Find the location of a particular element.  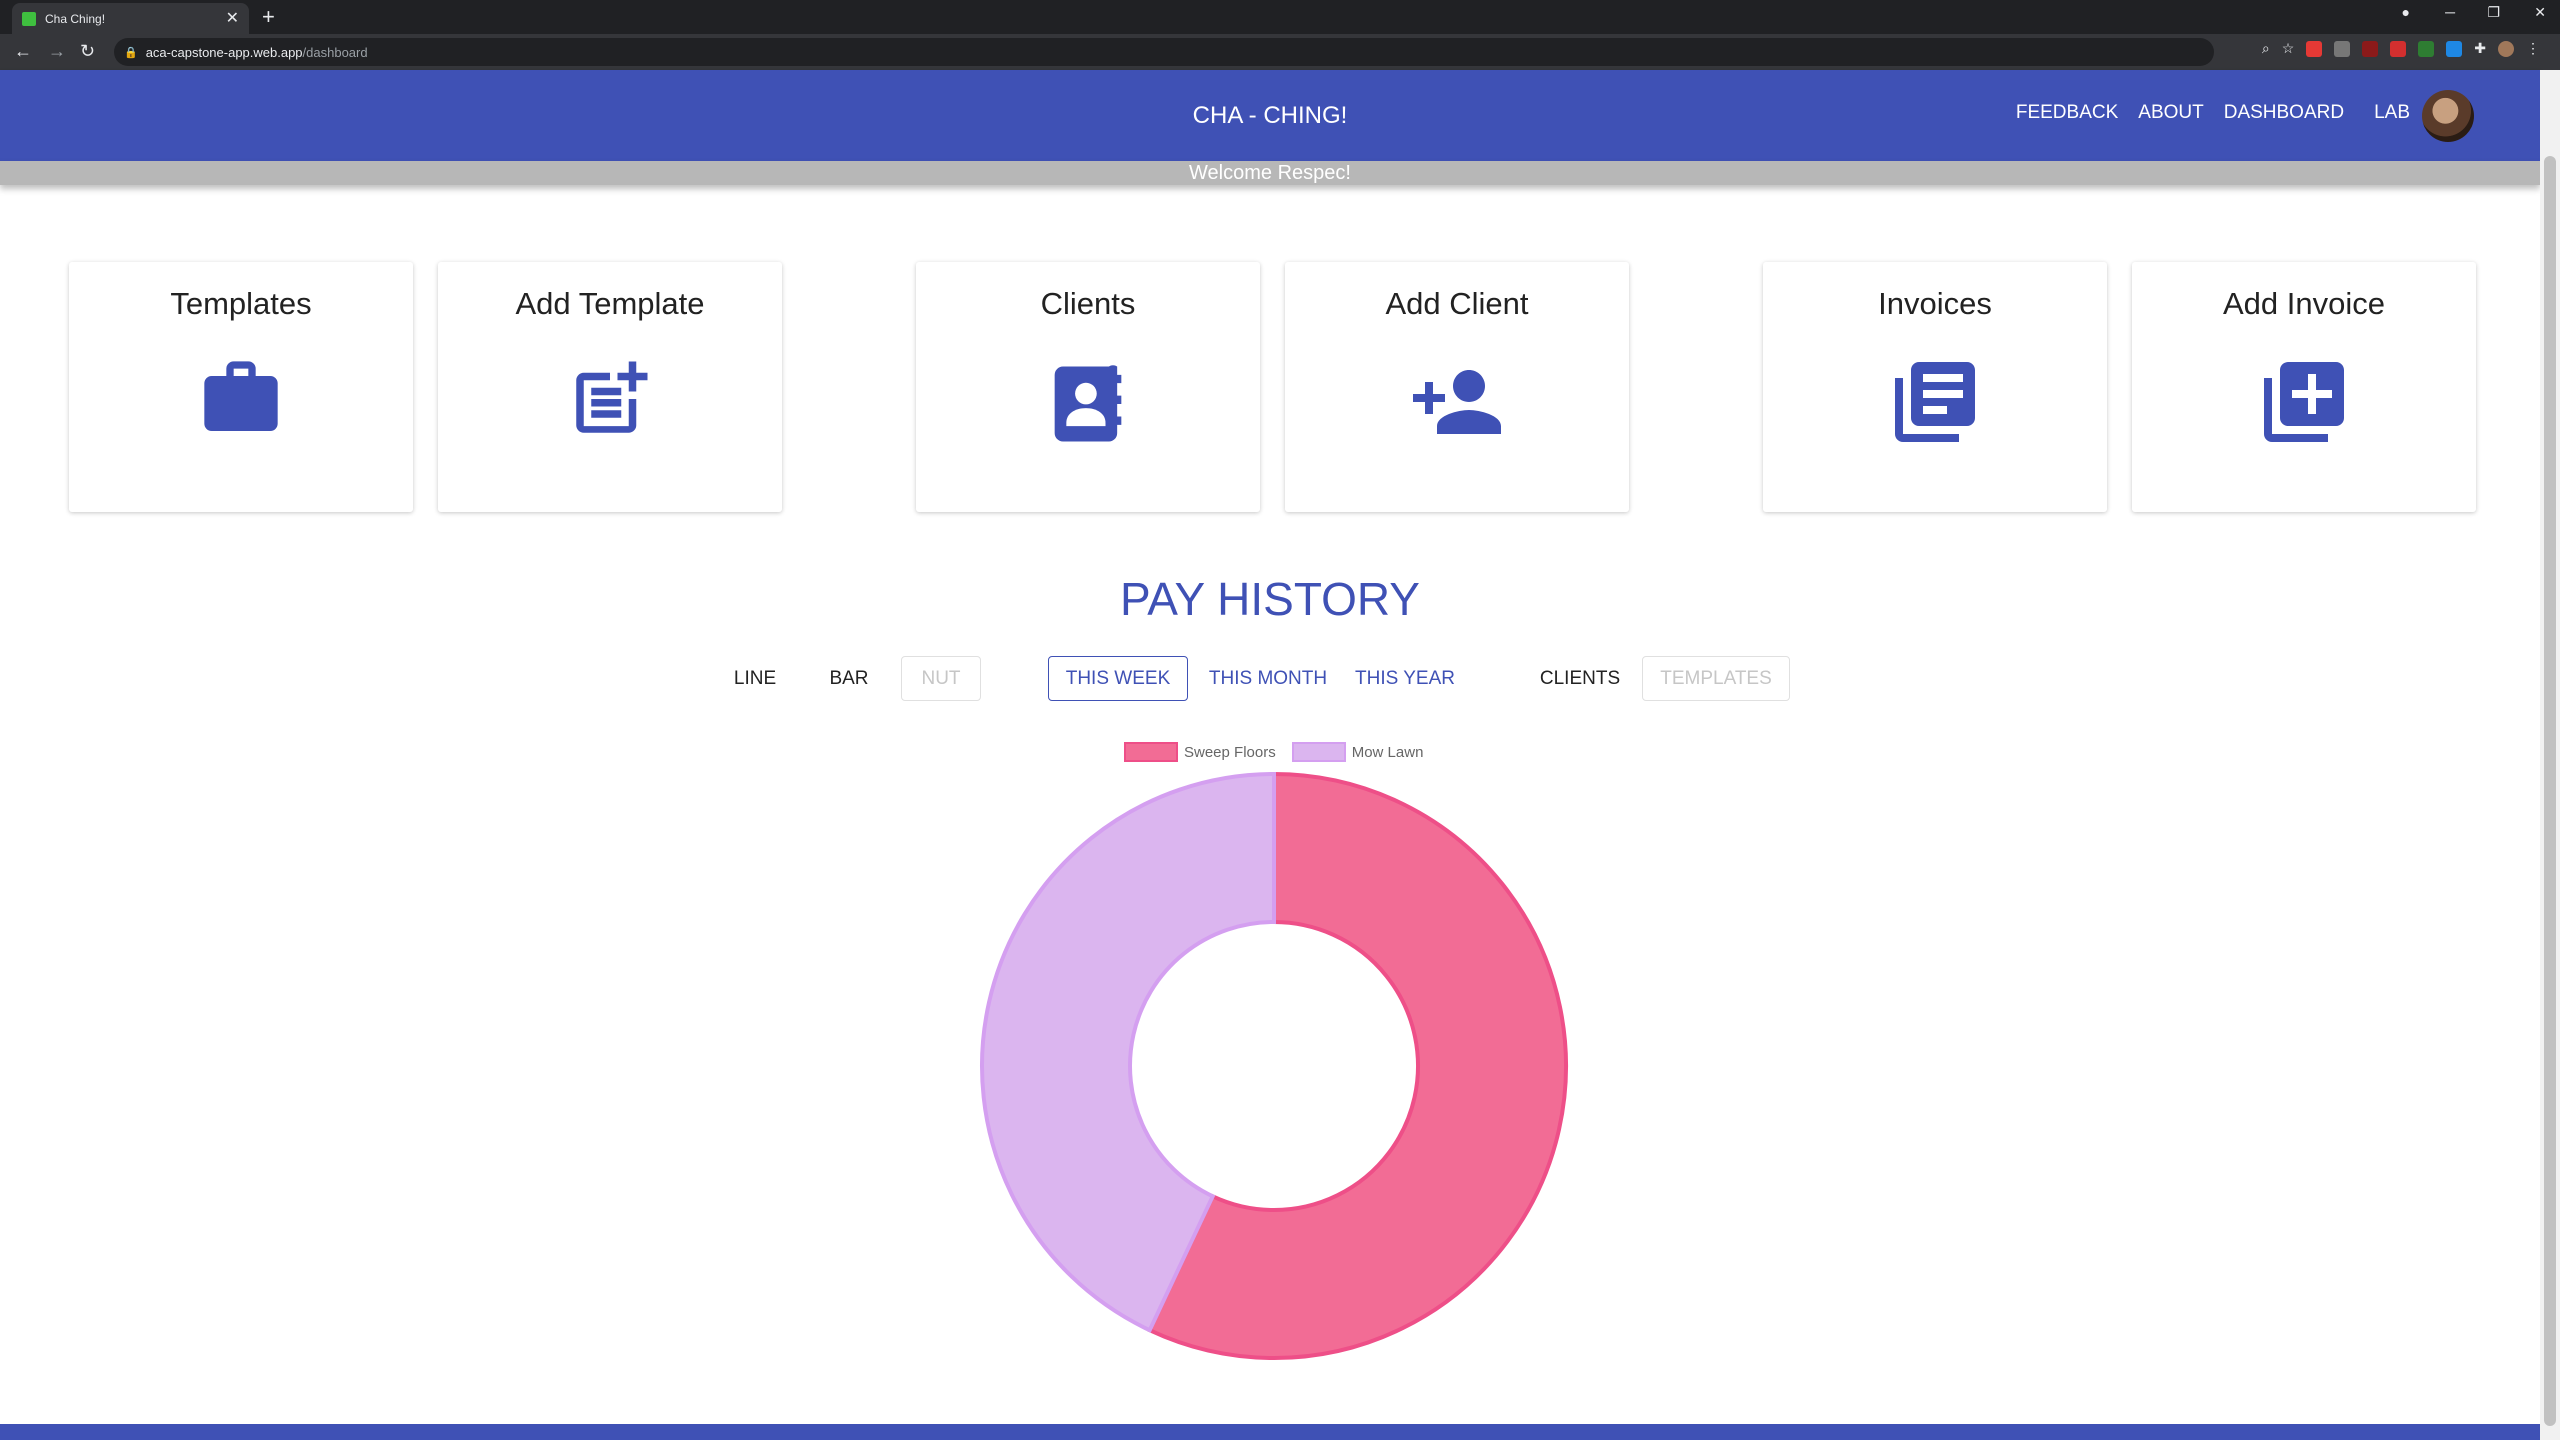

url-path: /dashboard is located at coordinates (335, 52).